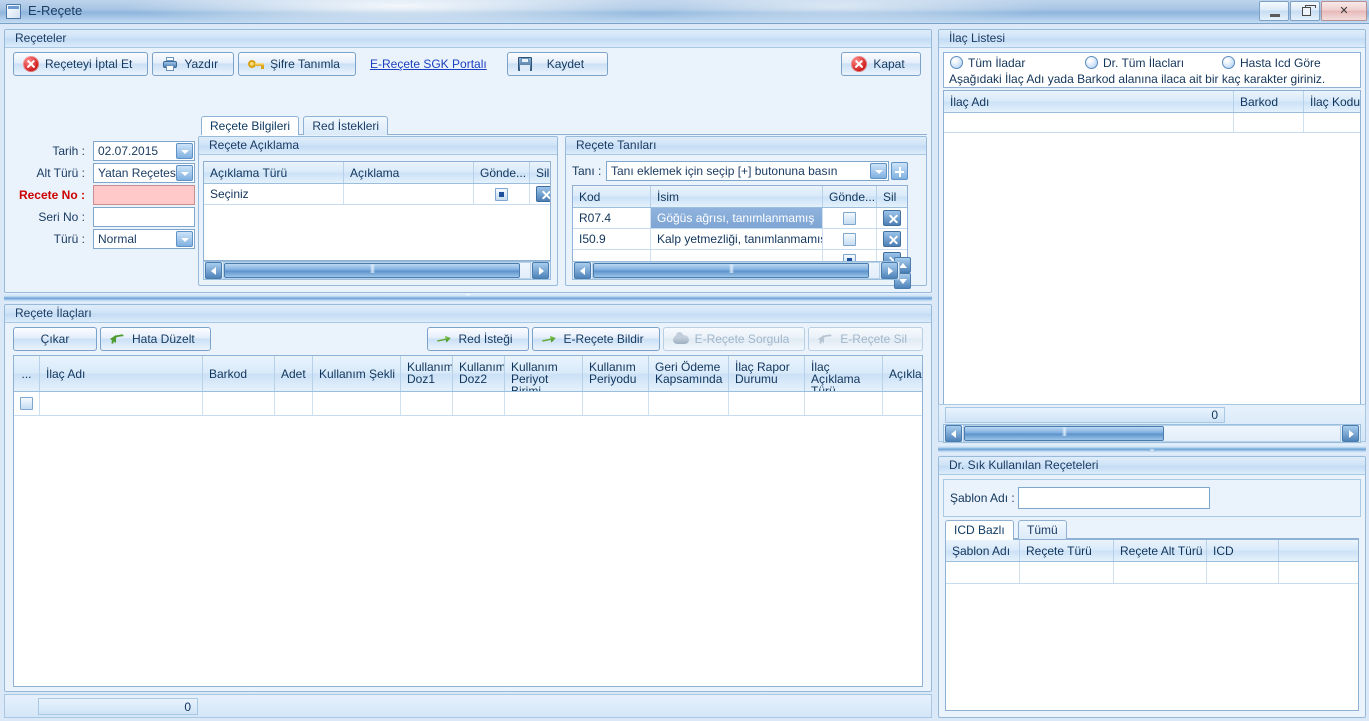 This screenshot has width=1369, height=721. I want to click on cell-isim: Göğüs ağrısı, tanımlanmamış, so click(737, 218).